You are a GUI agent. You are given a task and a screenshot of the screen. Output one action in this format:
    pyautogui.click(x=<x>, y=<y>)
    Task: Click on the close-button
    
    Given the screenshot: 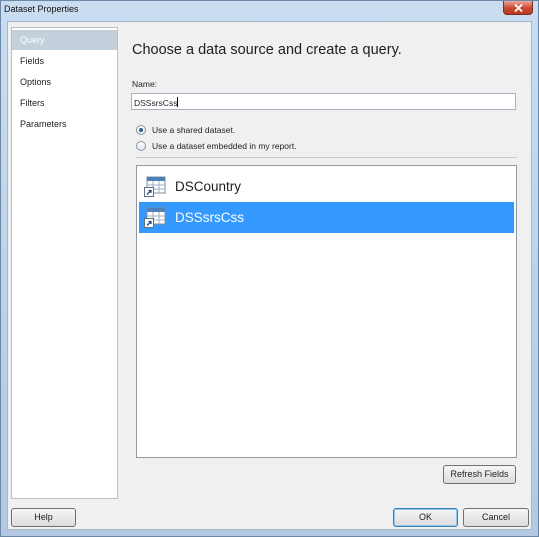 What is the action you would take?
    pyautogui.click(x=518, y=8)
    